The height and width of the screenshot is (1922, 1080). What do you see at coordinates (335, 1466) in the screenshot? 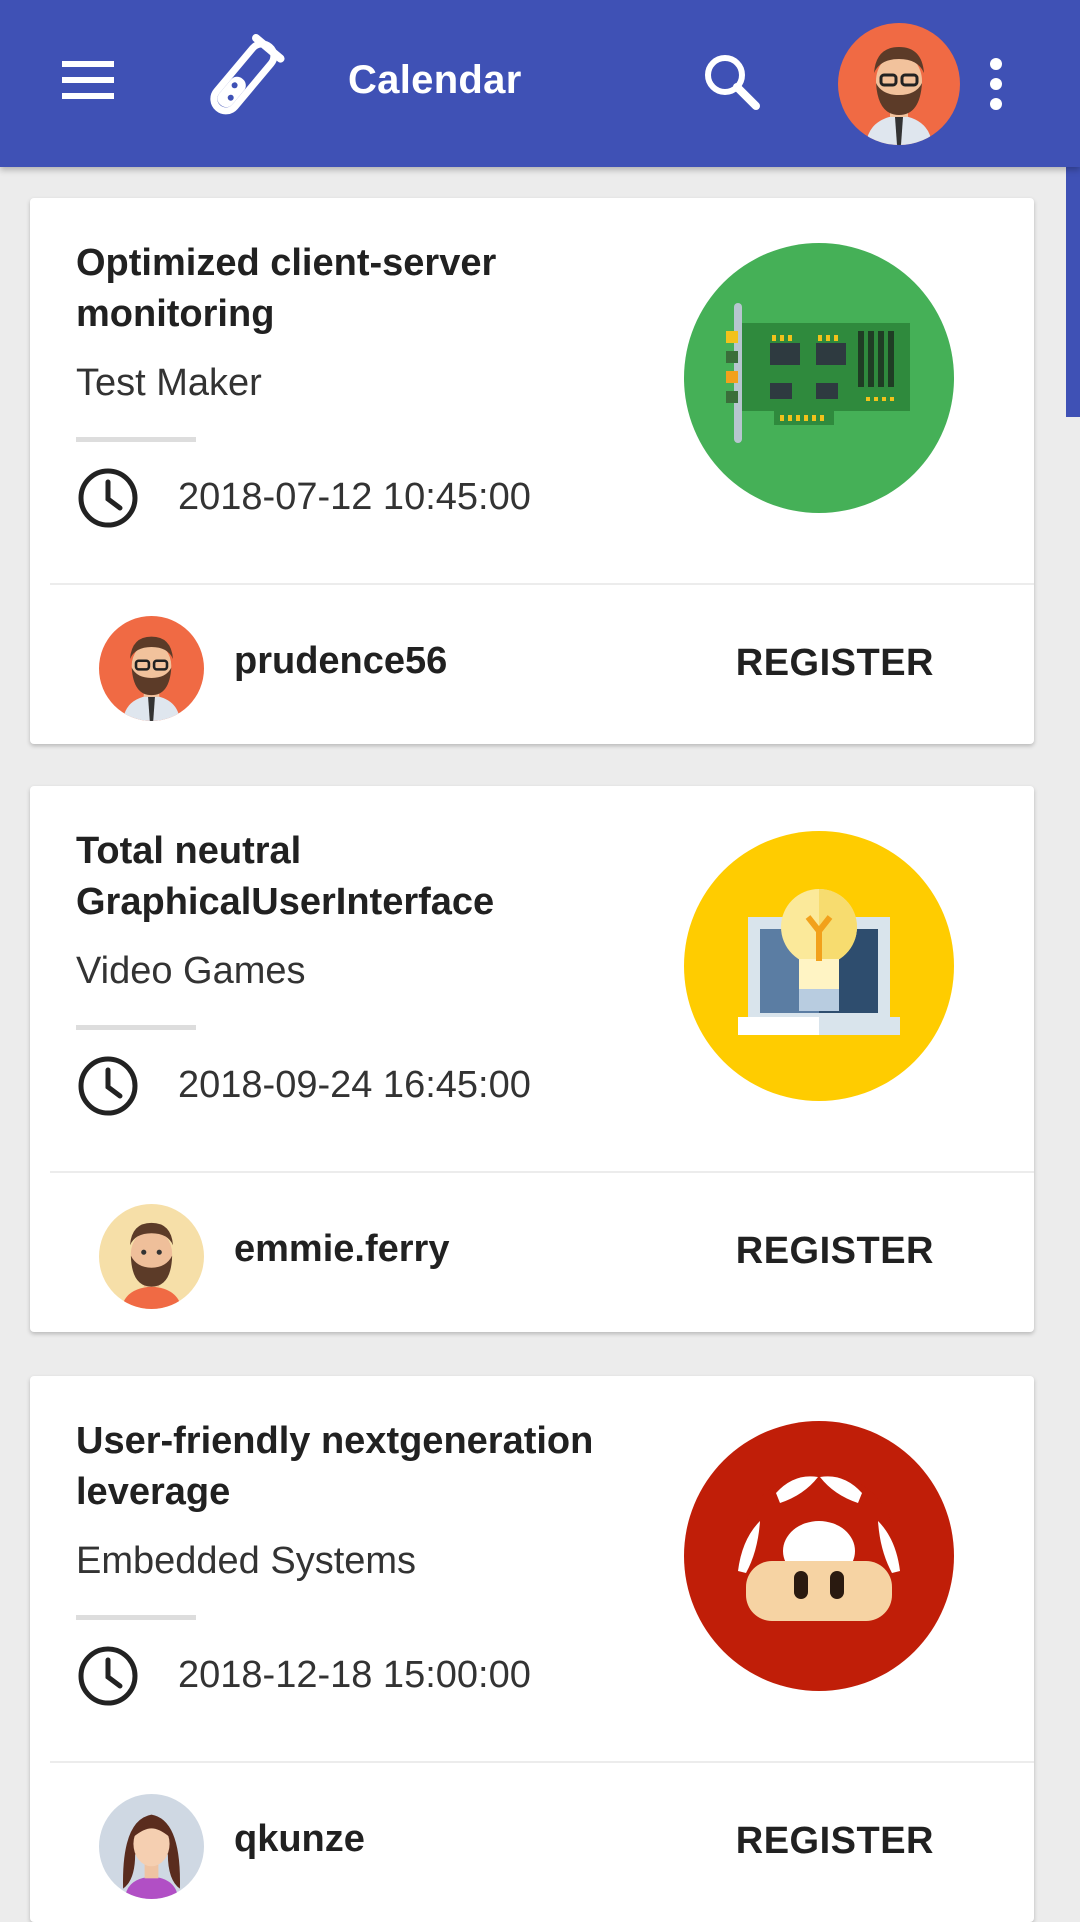
I see `event-title: User-friendly nextgeneration leverage` at bounding box center [335, 1466].